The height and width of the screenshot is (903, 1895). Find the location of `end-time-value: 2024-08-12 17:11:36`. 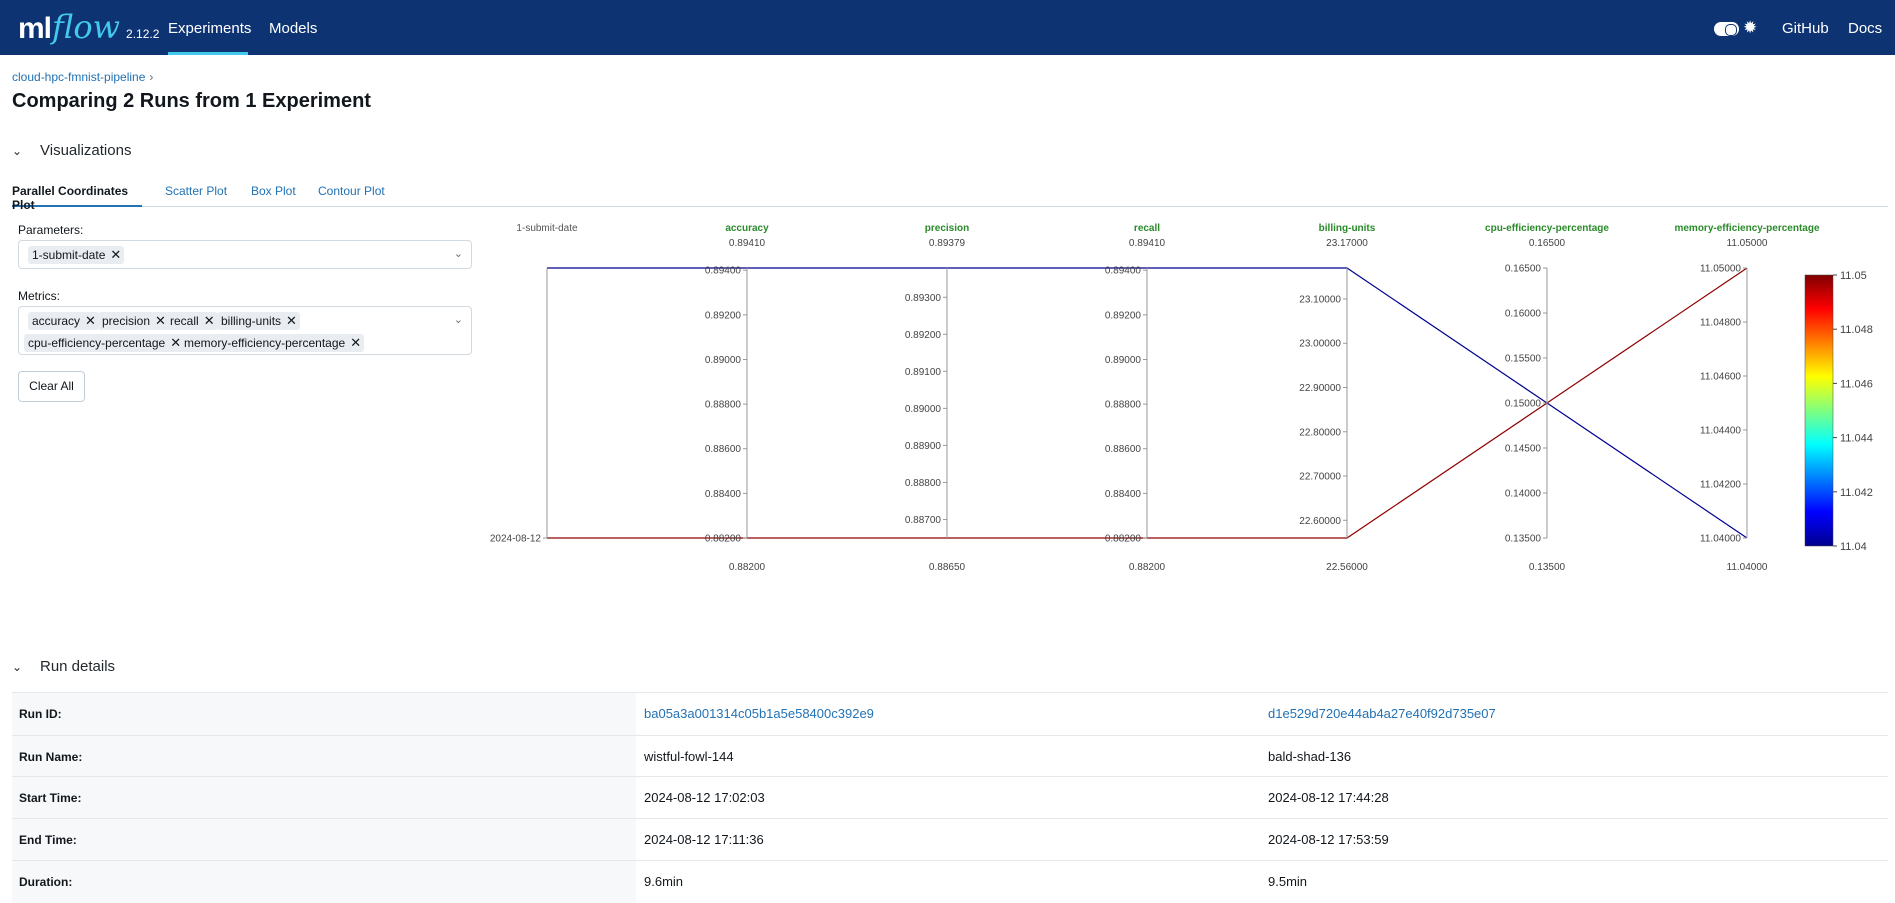

end-time-value: 2024-08-12 17:11:36 is located at coordinates (704, 839).